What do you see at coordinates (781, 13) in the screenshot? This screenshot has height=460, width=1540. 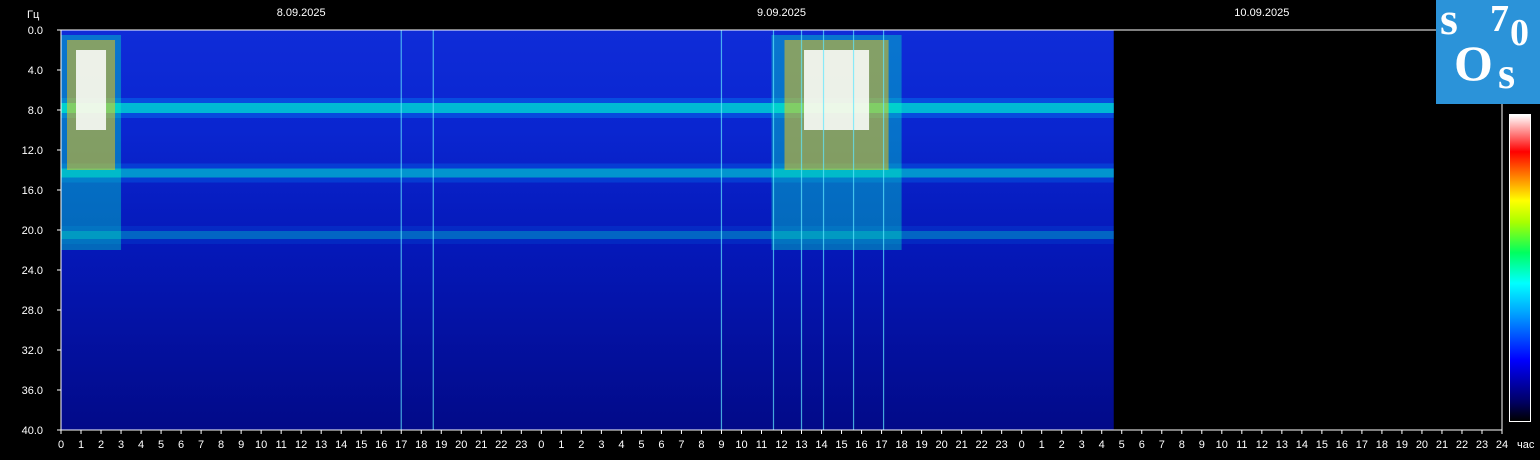 I see `date-label: 9.09.2025` at bounding box center [781, 13].